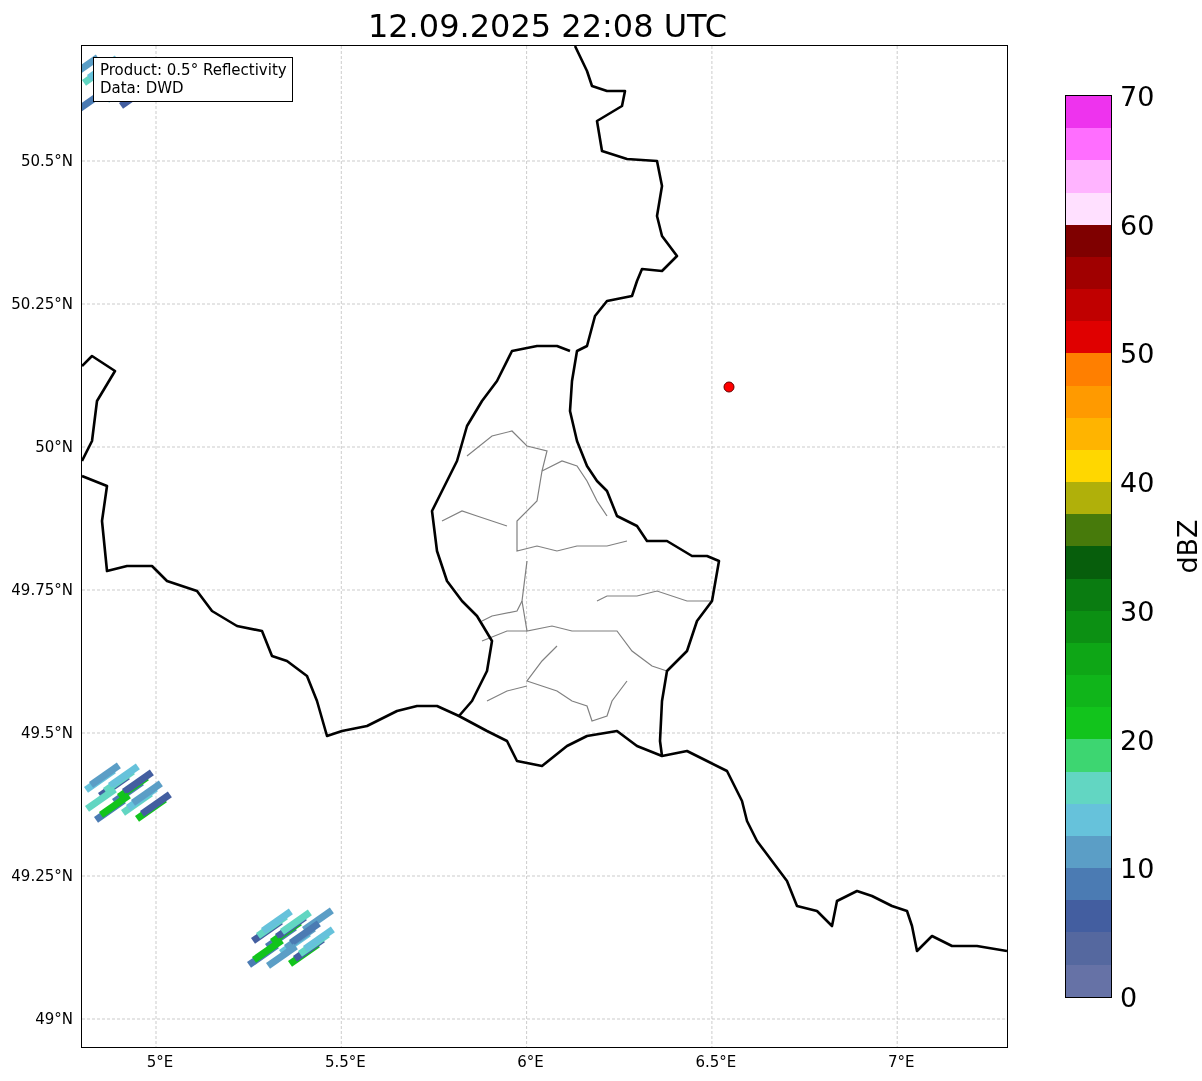  Describe the element at coordinates (54, 447) in the screenshot. I see `latitude-label: 50°N` at that location.